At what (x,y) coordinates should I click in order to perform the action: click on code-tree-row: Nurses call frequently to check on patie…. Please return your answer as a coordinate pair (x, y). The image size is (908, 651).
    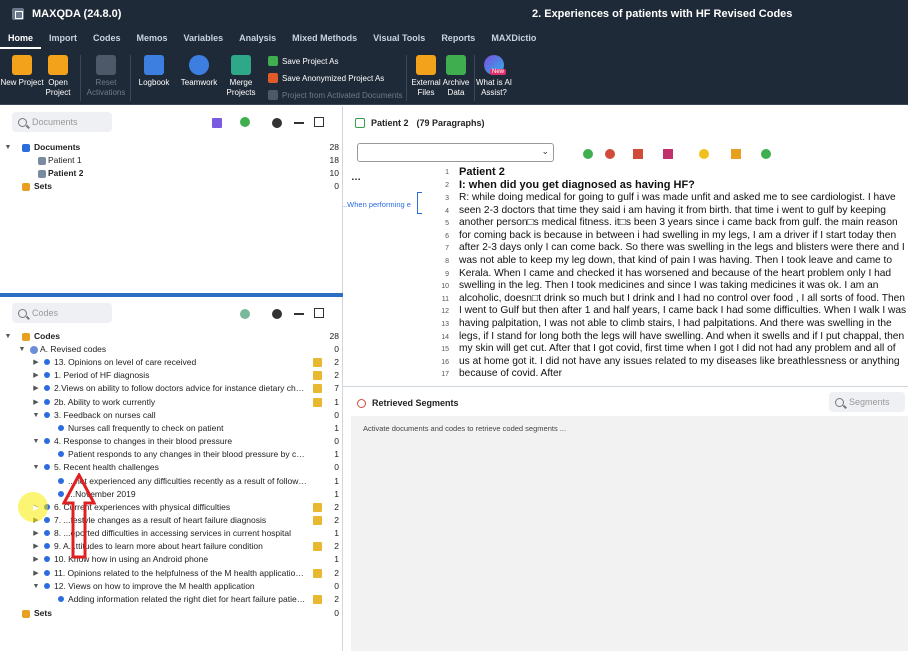
    Looking at the image, I should click on (171, 428).